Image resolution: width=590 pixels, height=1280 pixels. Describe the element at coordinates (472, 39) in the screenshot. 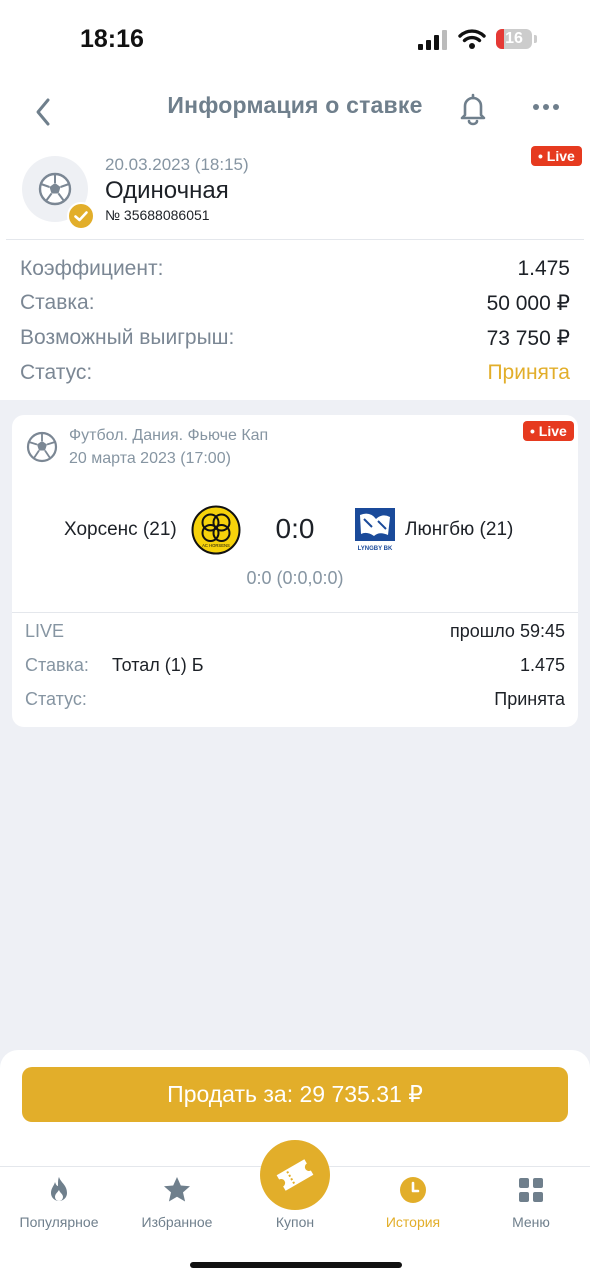

I see `wifi-icon` at that location.